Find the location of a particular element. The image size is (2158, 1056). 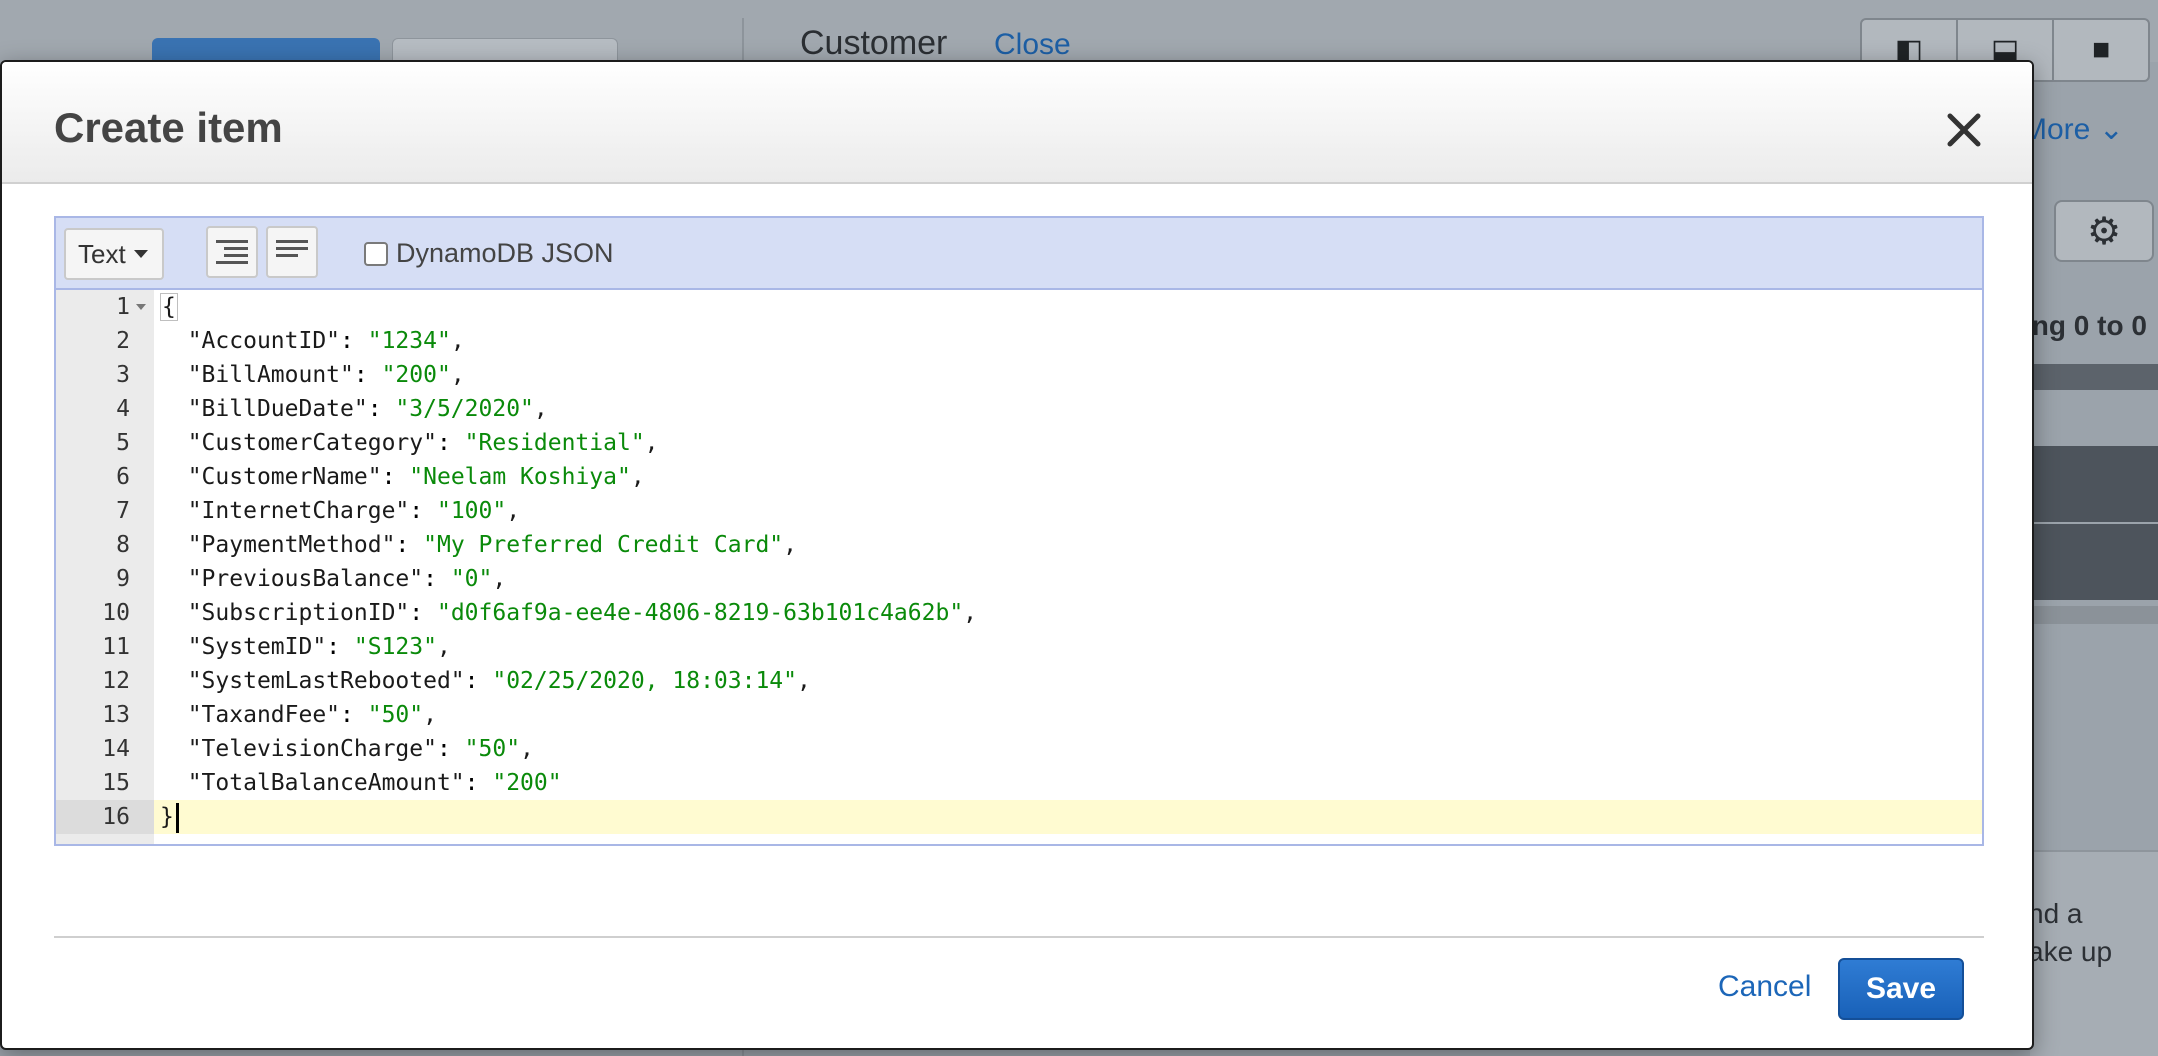

line-number: 6 is located at coordinates (123, 477).